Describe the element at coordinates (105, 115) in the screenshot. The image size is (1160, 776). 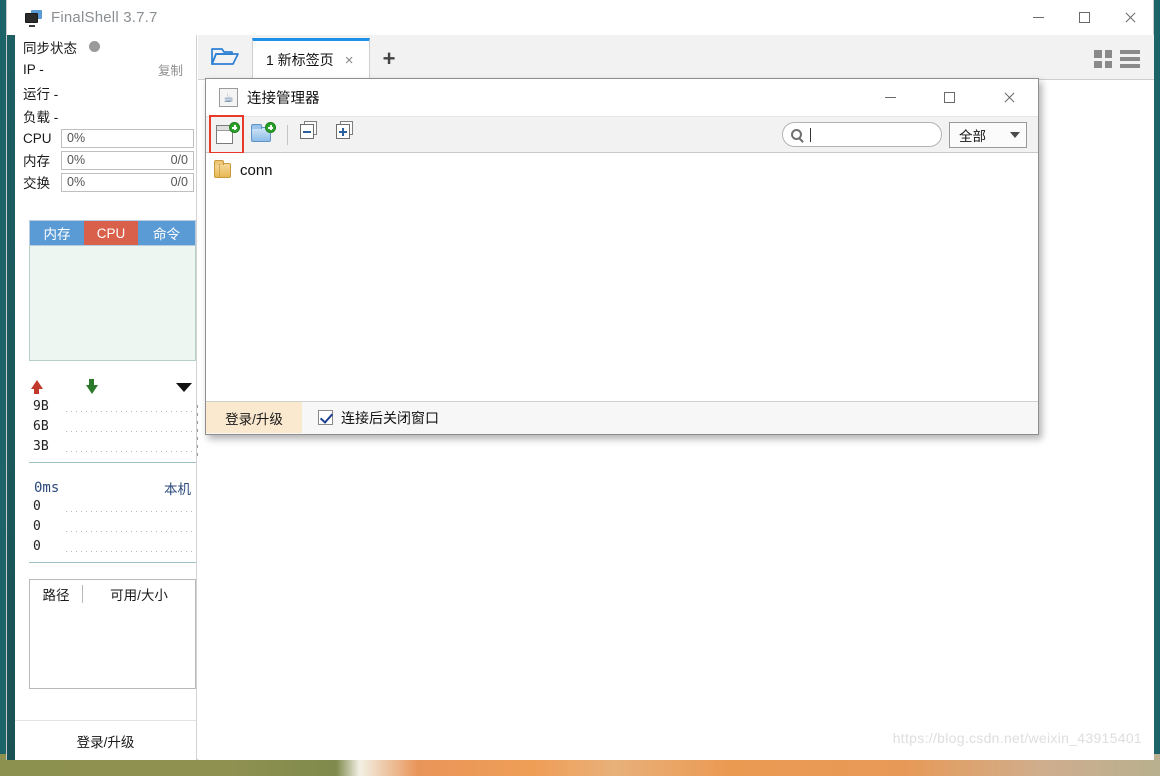
I see `load-row: 负载 -` at that location.